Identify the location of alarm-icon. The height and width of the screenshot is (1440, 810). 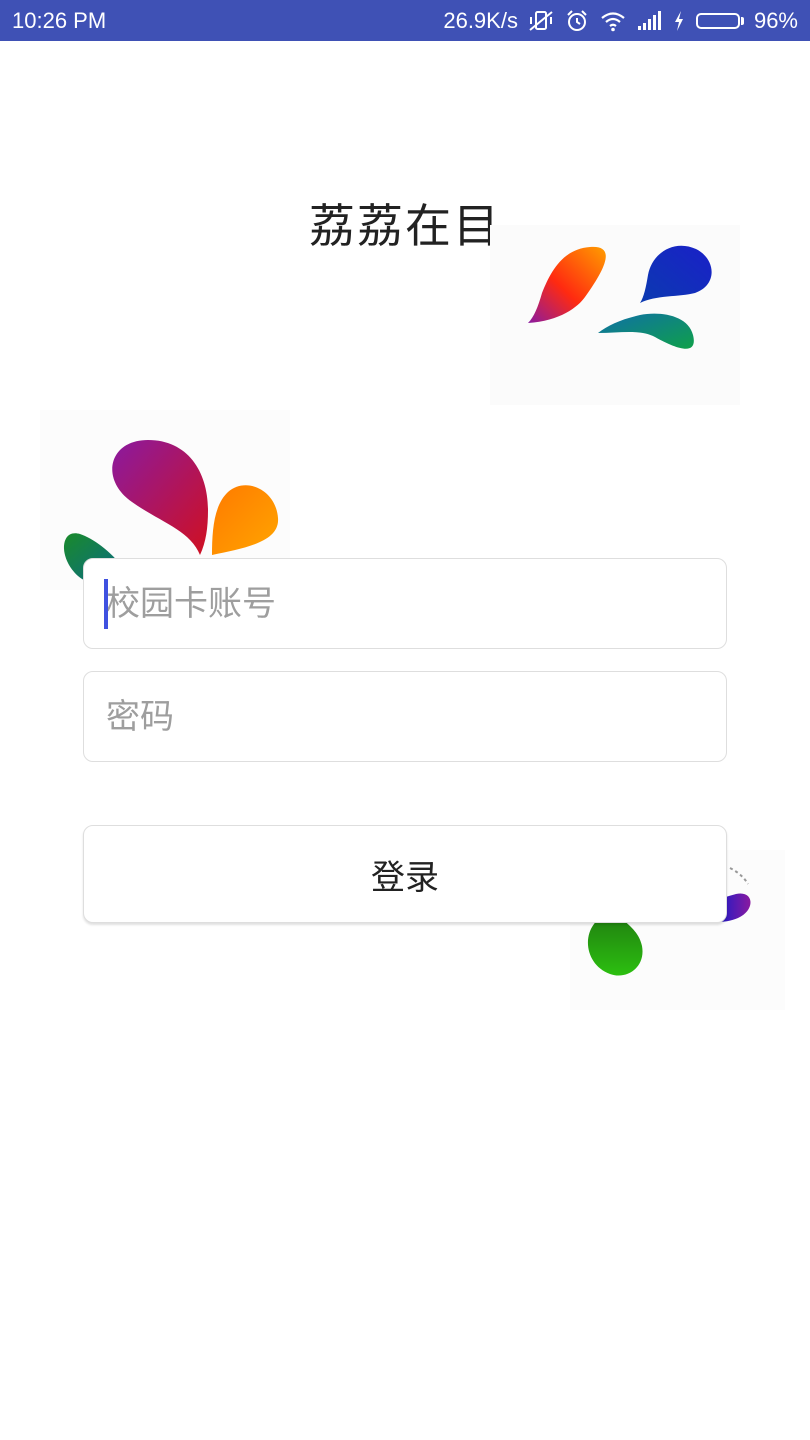
(577, 20).